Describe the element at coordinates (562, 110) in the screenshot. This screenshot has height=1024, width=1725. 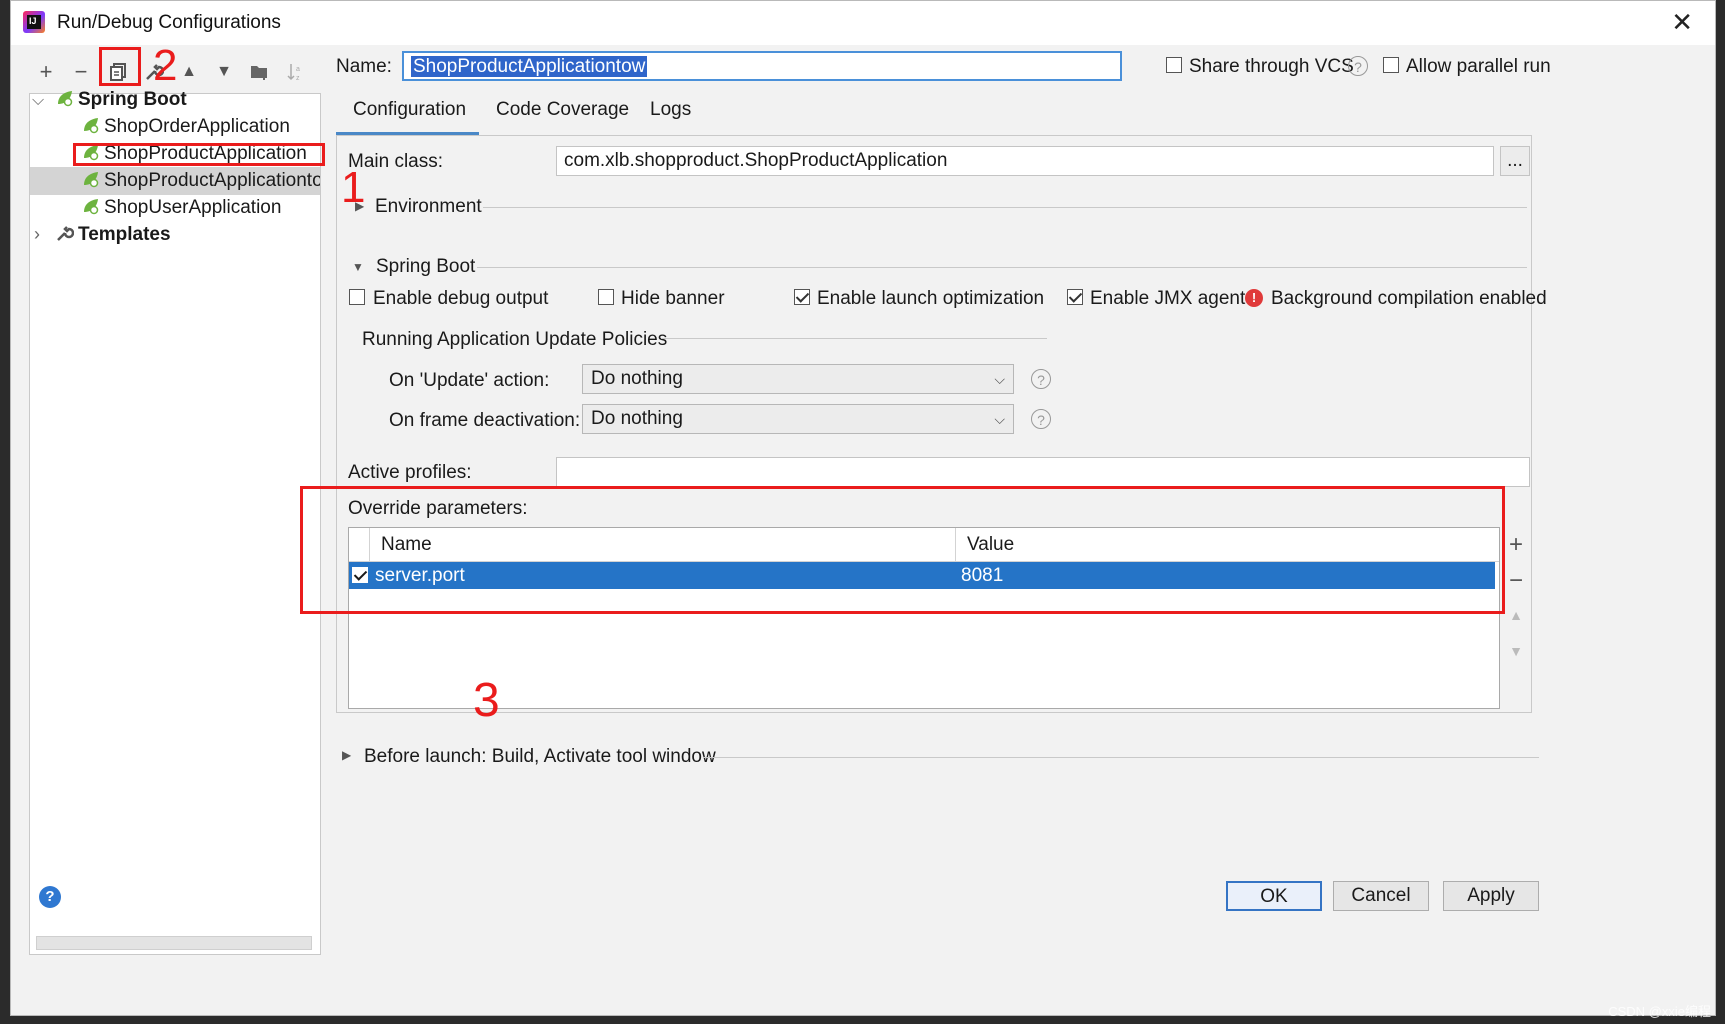
I see `tab-code-coverage: Code Coverage` at that location.